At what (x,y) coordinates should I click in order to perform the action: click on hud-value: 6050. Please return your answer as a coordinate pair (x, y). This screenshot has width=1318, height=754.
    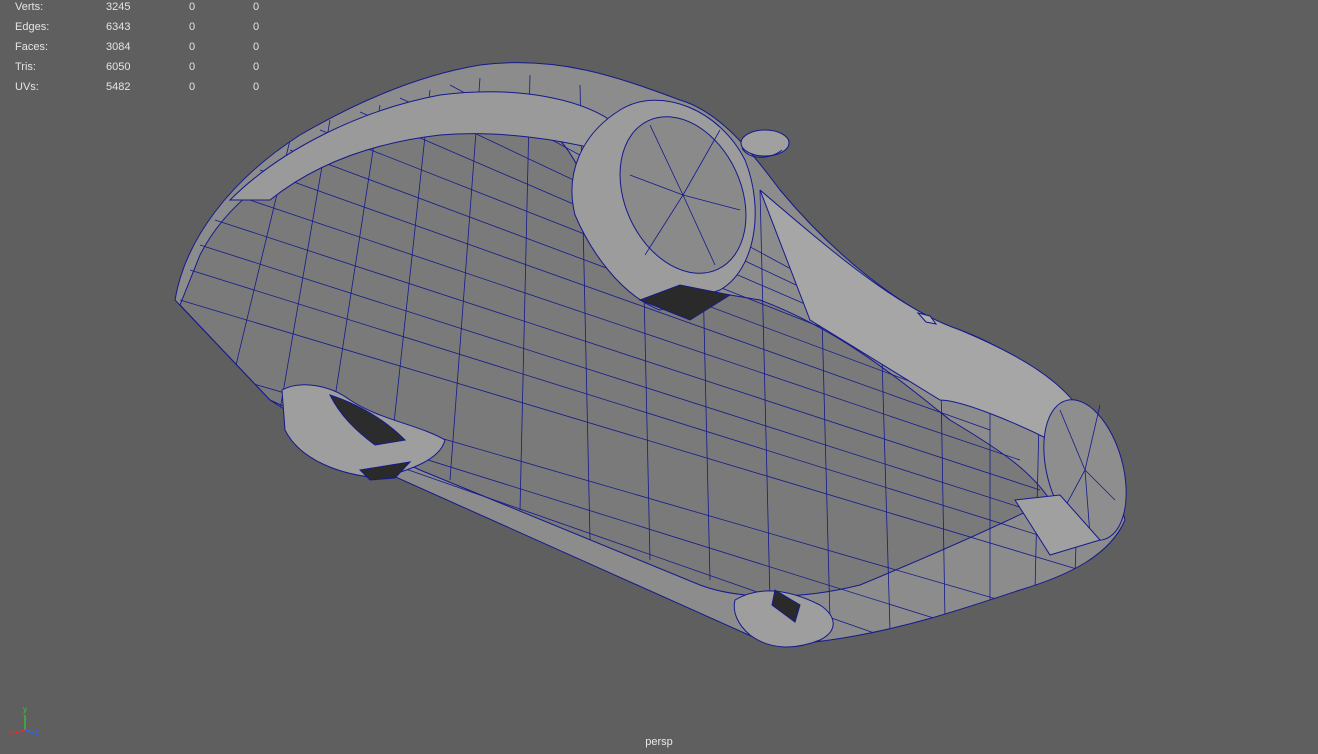
    Looking at the image, I should click on (118, 67).